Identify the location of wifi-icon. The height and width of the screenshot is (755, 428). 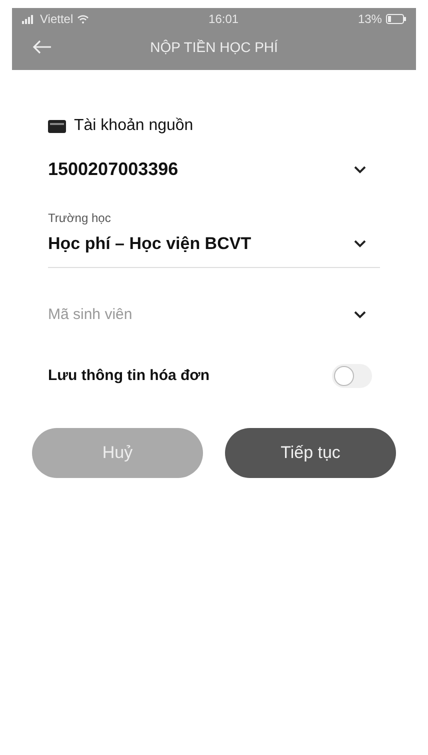
(83, 19).